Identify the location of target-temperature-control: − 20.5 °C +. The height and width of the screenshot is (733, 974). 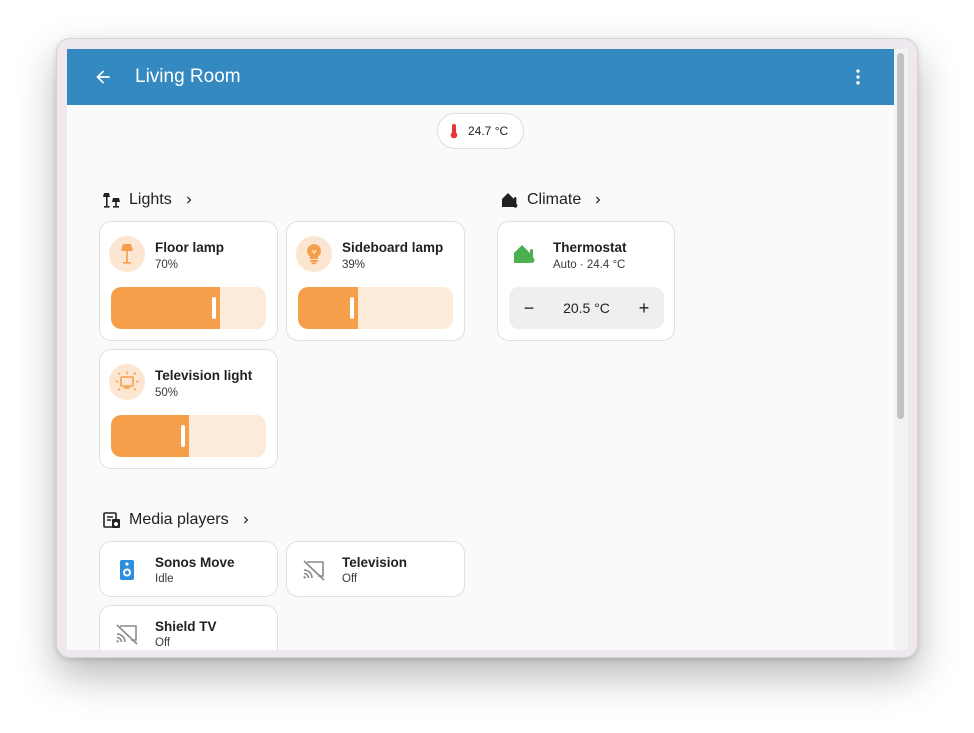
(586, 308).